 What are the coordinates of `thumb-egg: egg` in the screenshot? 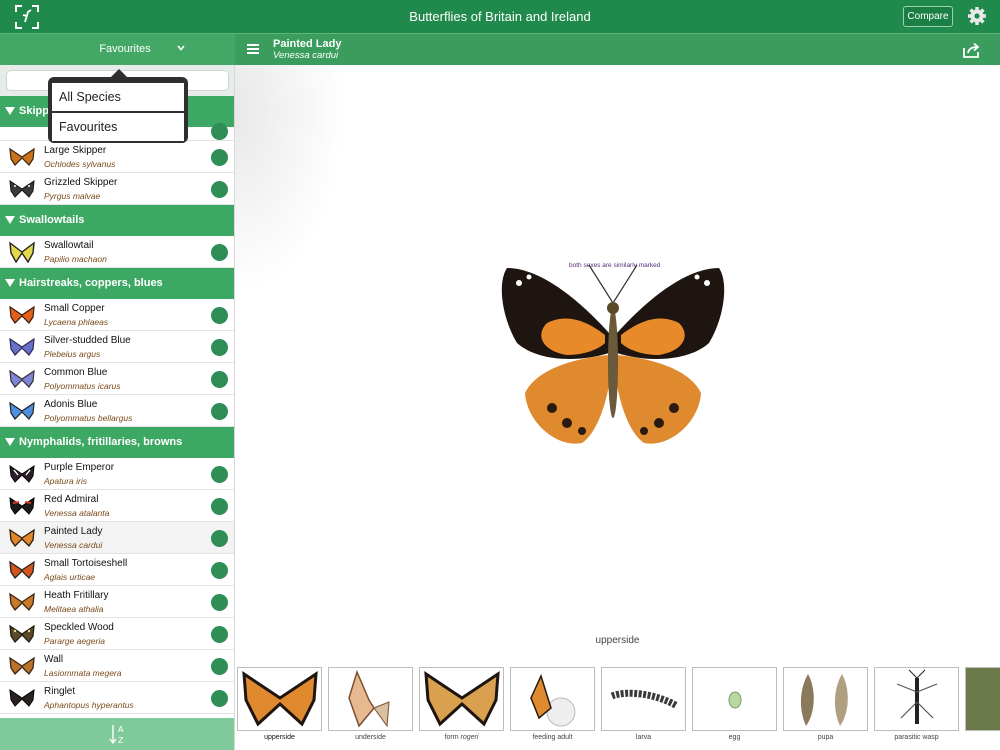 It's located at (734, 704).